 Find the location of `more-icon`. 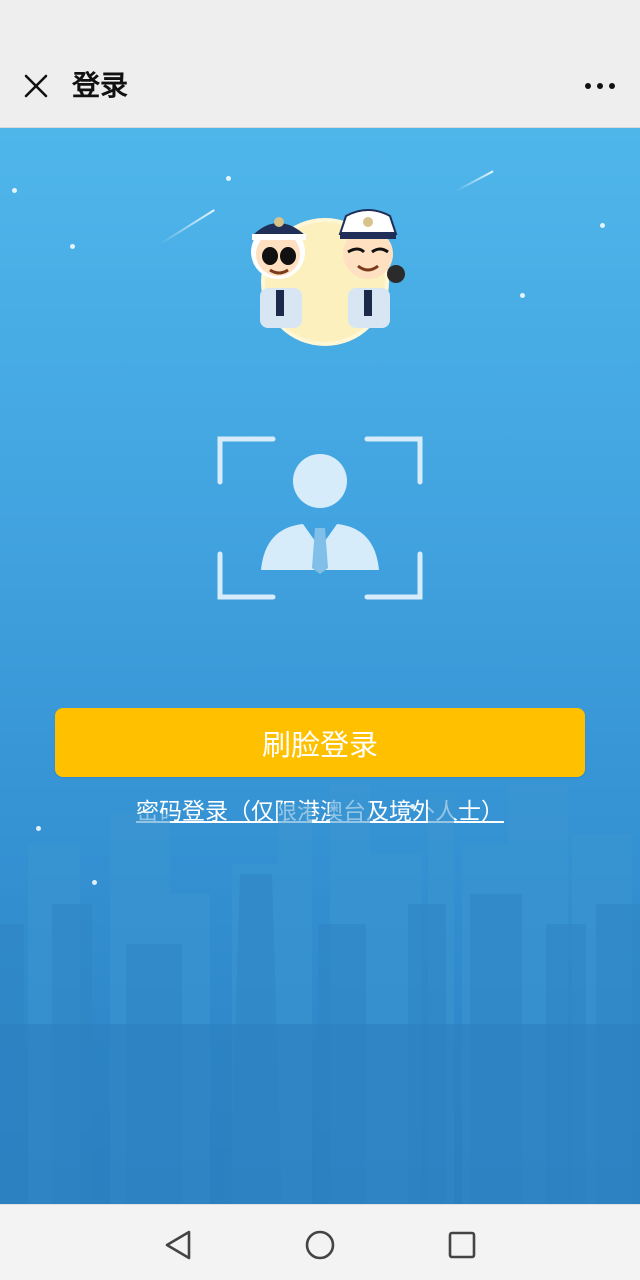

more-icon is located at coordinates (588, 86).